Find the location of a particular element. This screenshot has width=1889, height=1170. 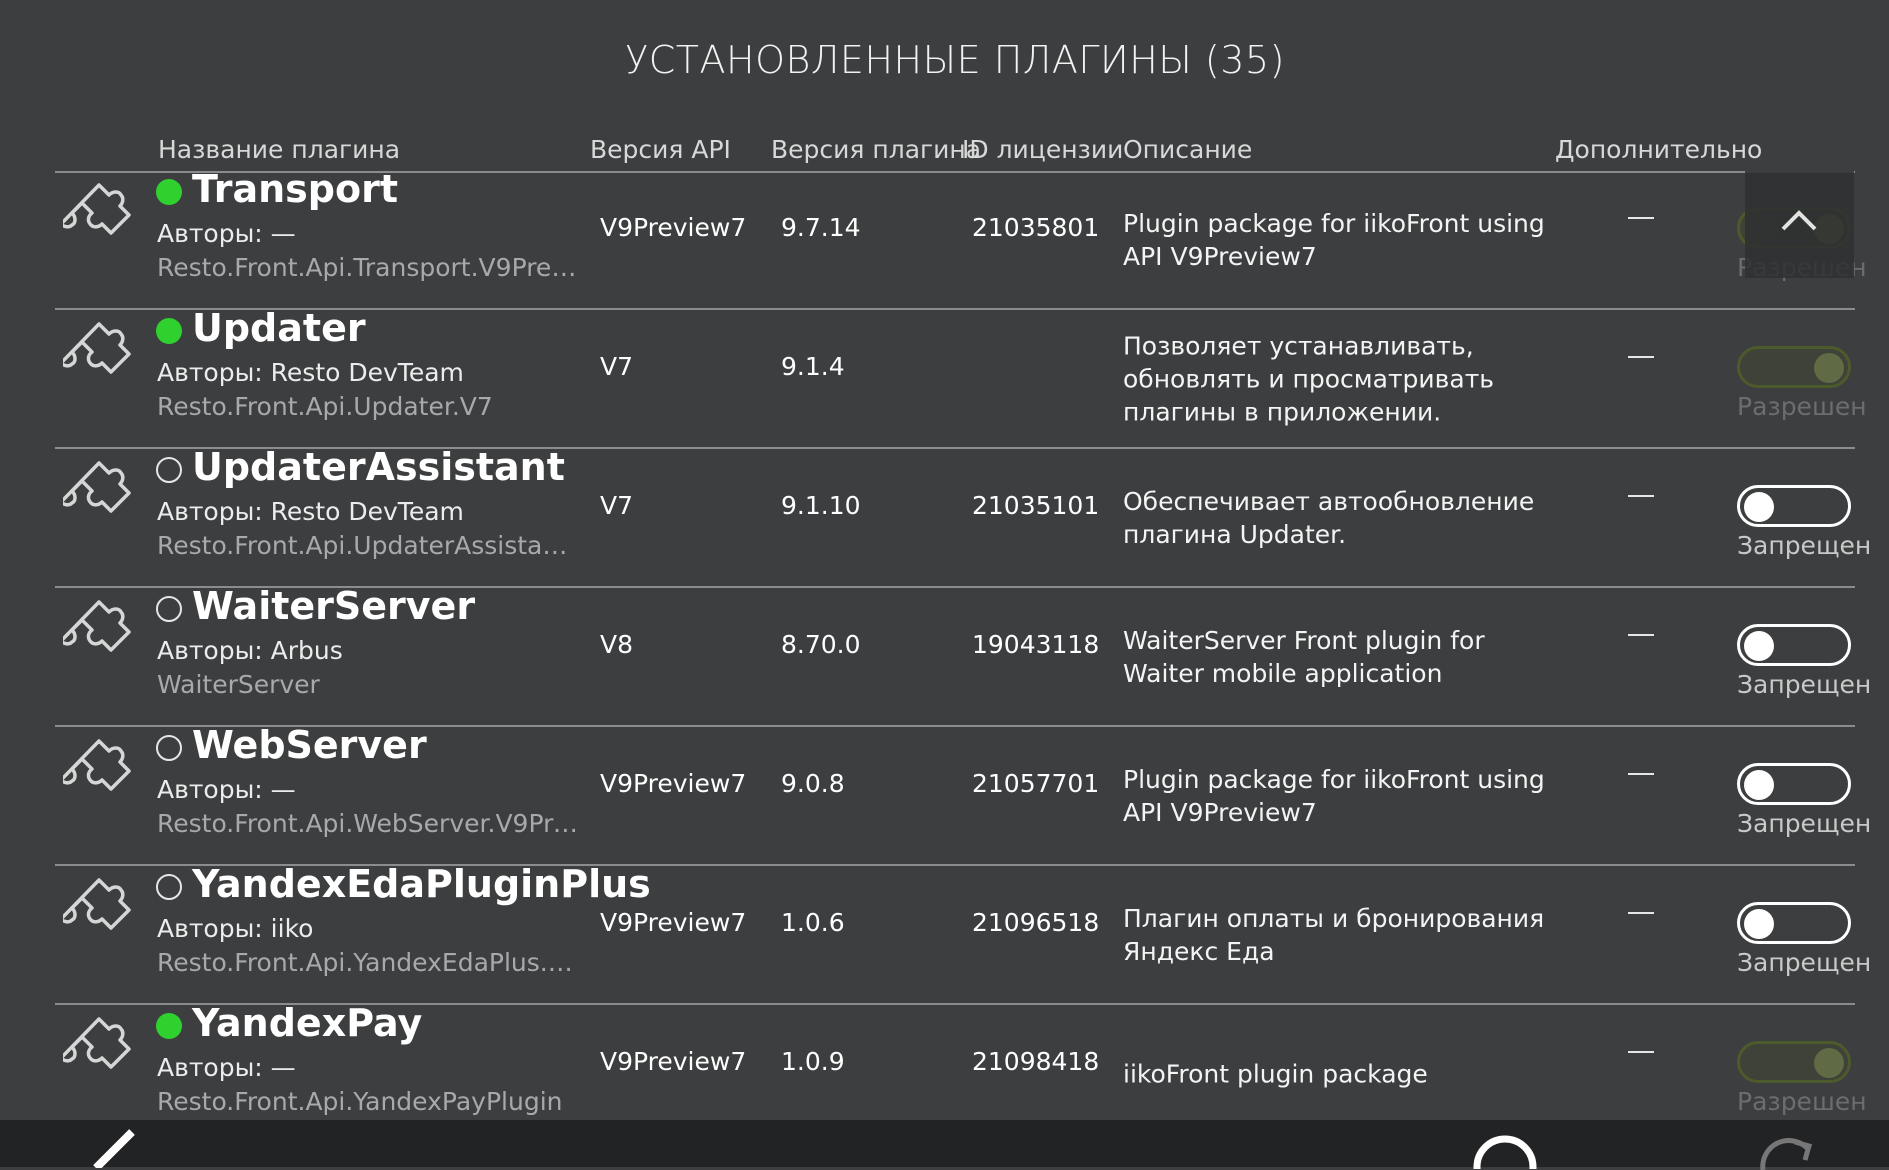

col-api: Версия API is located at coordinates (660, 149).